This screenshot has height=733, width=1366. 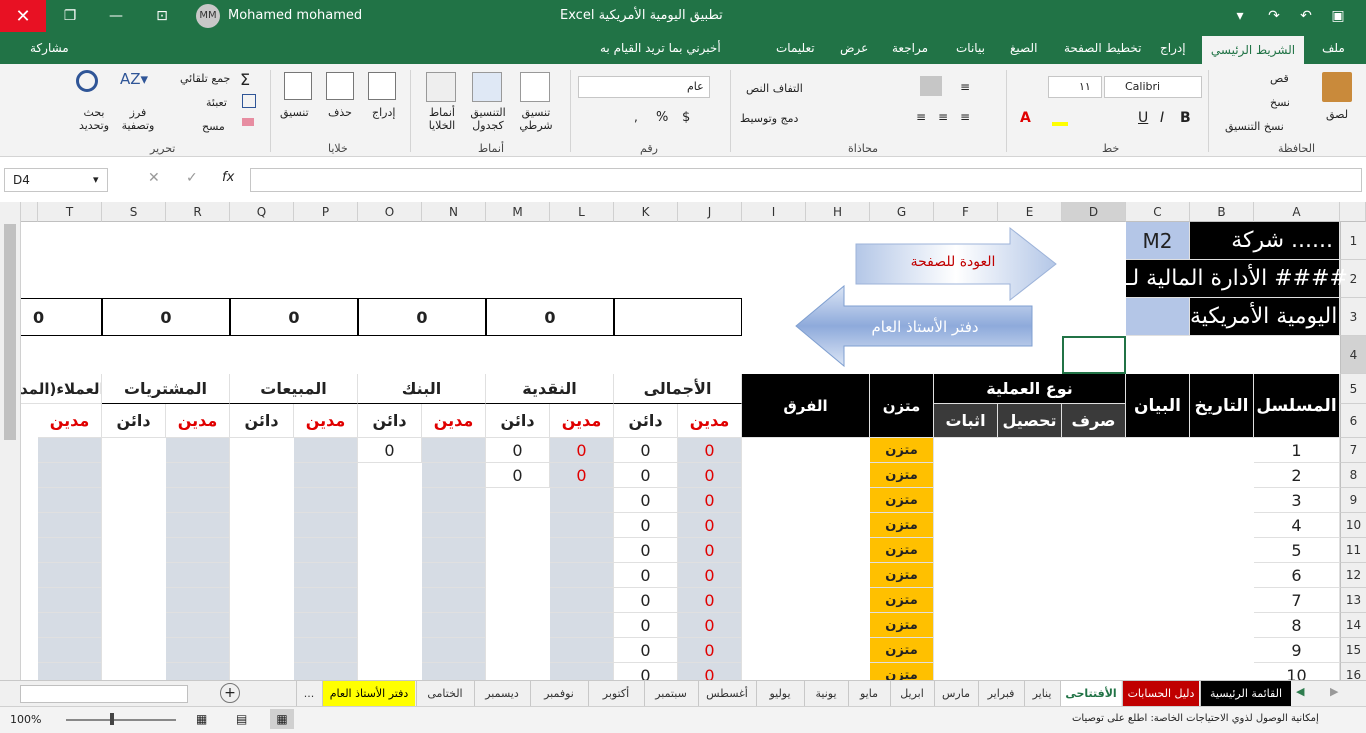 I want to click on save-icon: ▣, so click(x=1338, y=16).